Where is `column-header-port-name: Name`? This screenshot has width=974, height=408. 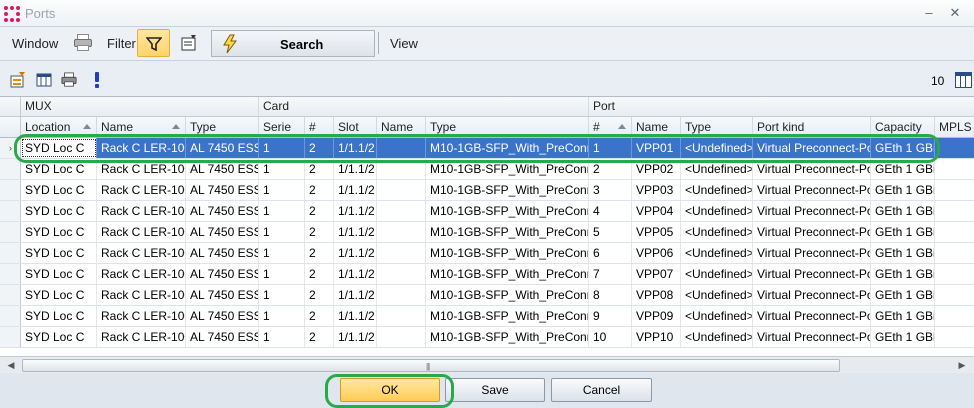
column-header-port-name: Name is located at coordinates (656, 127).